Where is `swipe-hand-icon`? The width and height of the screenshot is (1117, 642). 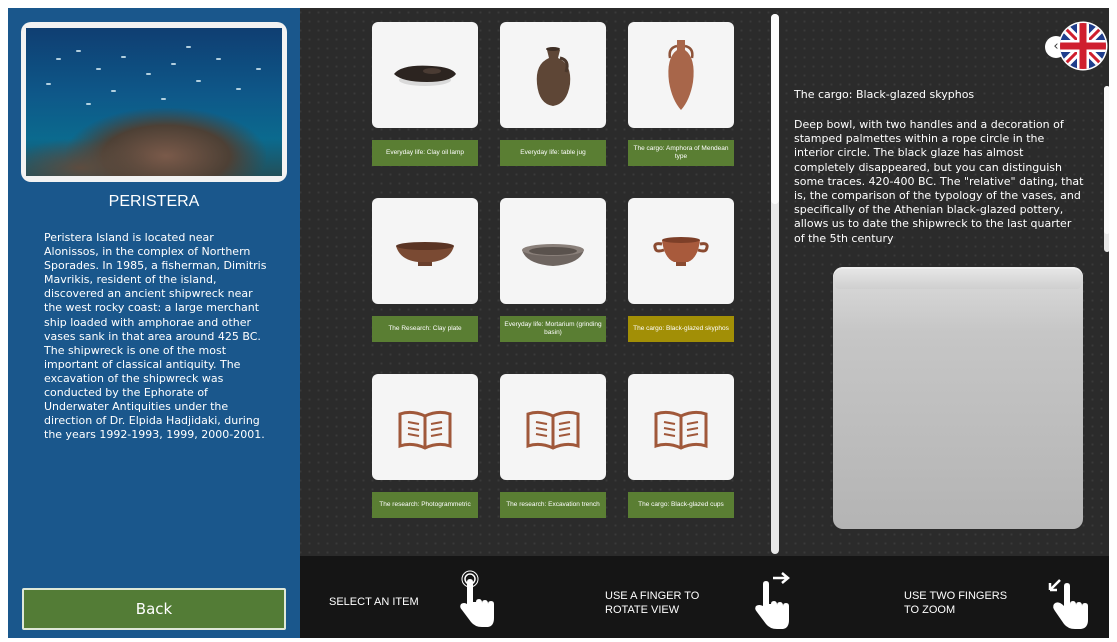 swipe-hand-icon is located at coordinates (772, 600).